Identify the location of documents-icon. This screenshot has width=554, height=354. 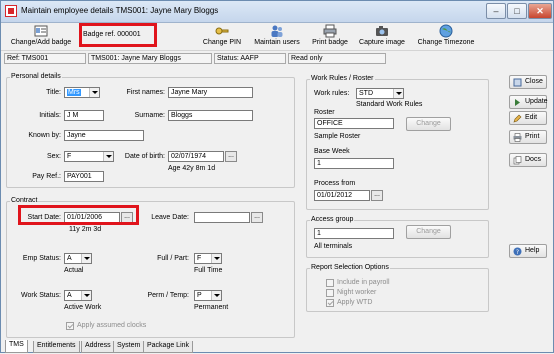
(517, 160).